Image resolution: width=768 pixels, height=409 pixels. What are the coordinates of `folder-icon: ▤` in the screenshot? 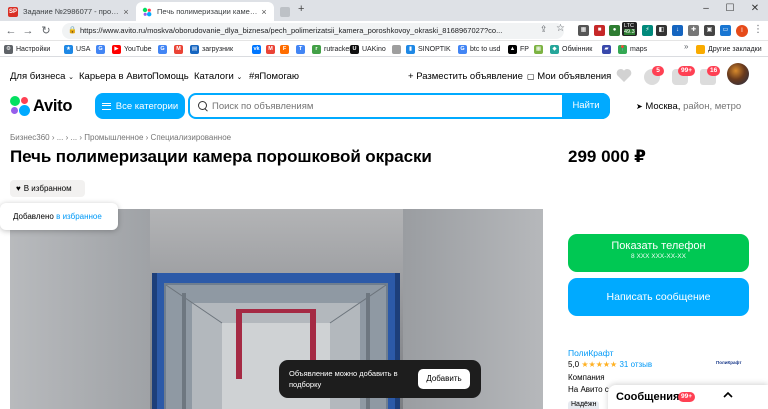 It's located at (194, 49).